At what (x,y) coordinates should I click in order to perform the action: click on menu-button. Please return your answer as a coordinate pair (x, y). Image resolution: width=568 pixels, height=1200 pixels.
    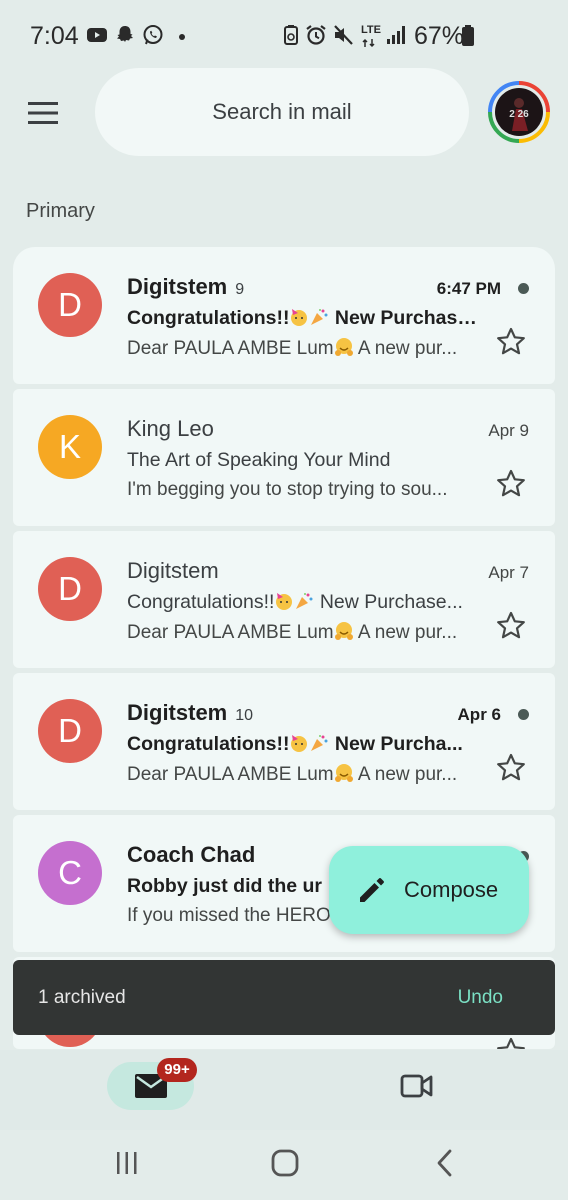
    Looking at the image, I should click on (45, 113).